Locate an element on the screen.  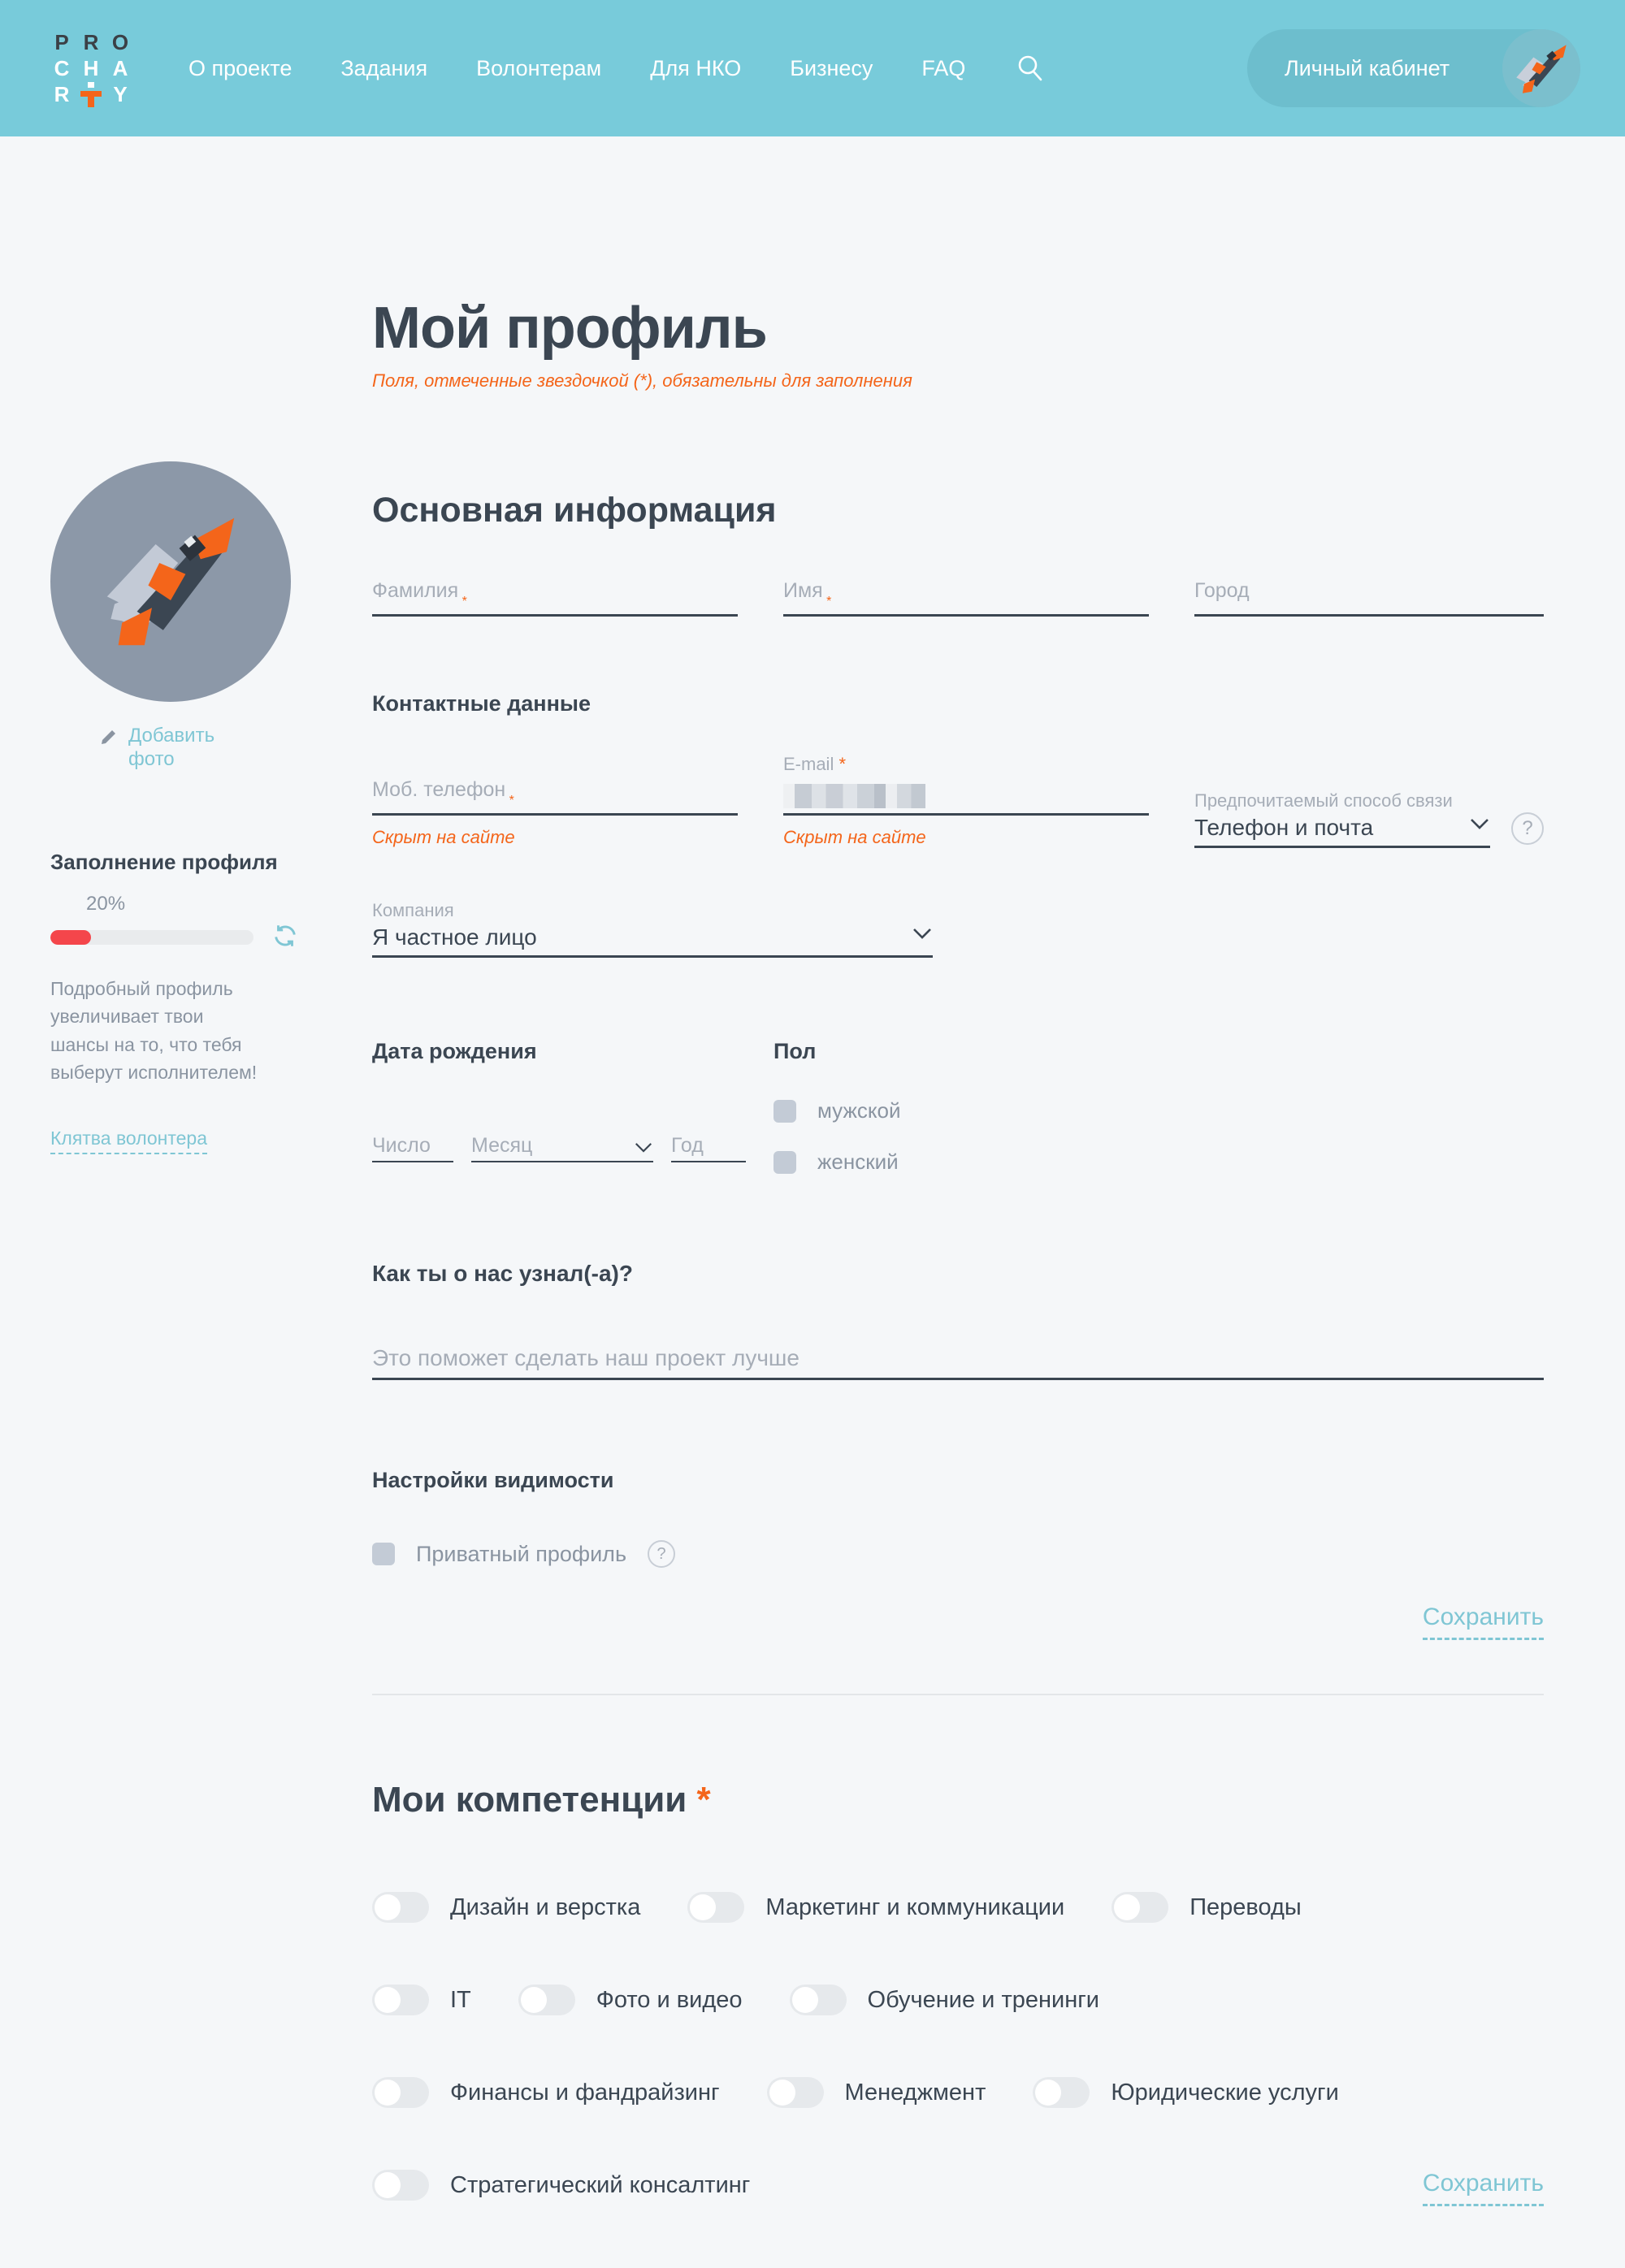
private-profile-option: Приватный профиль ? is located at coordinates (958, 1554).